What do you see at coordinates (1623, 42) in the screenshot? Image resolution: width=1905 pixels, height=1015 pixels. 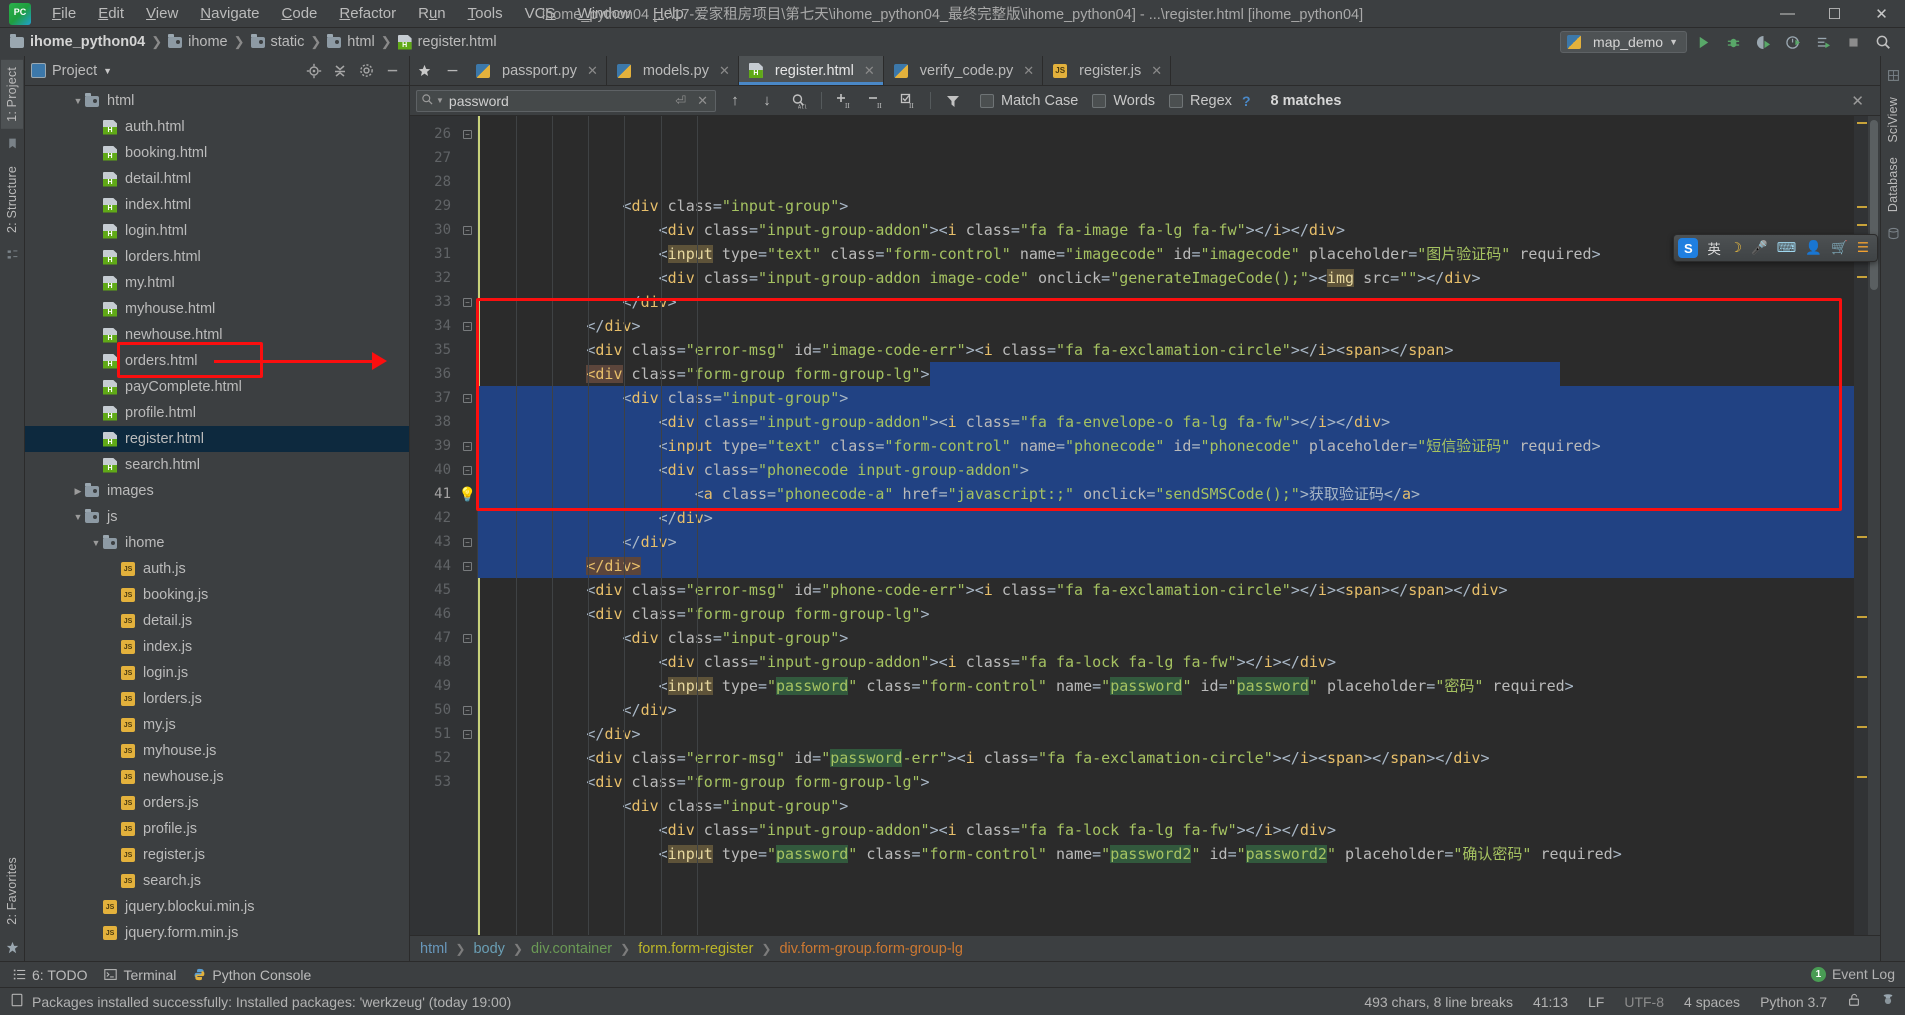 I see `run-configuration-selector: map_demo ▼` at bounding box center [1623, 42].